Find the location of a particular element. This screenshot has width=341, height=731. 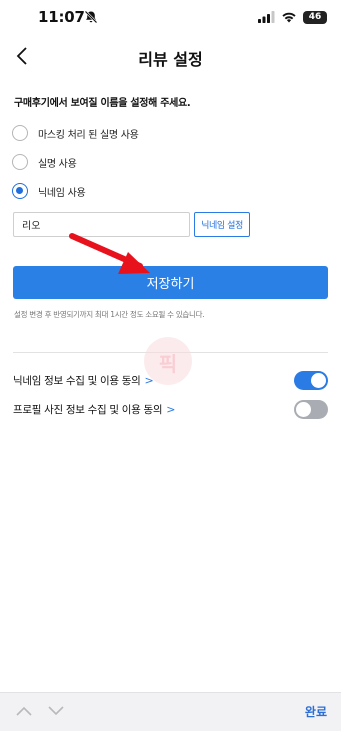

option-real-name: 실명 사용 is located at coordinates (44, 162).